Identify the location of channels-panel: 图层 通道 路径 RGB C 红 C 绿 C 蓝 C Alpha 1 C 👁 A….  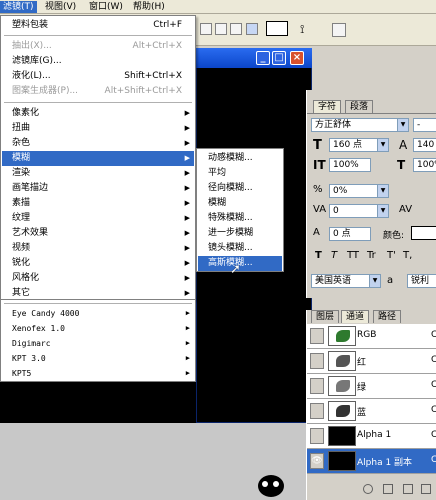
(371, 405).